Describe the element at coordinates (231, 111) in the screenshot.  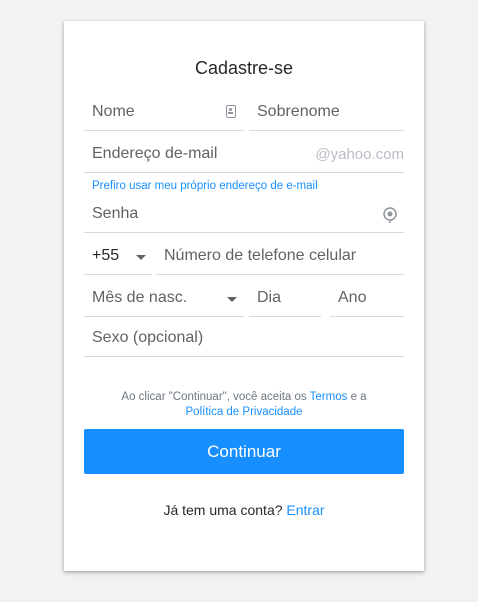
I see `contact-card-icon` at that location.